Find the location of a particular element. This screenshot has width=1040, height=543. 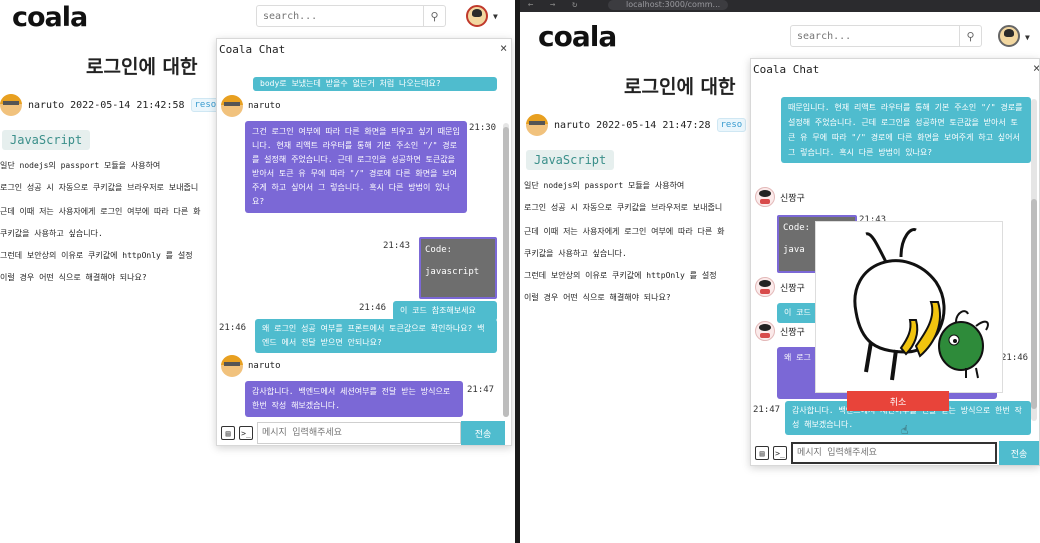

cancel-button: 취소 is located at coordinates (898, 401).